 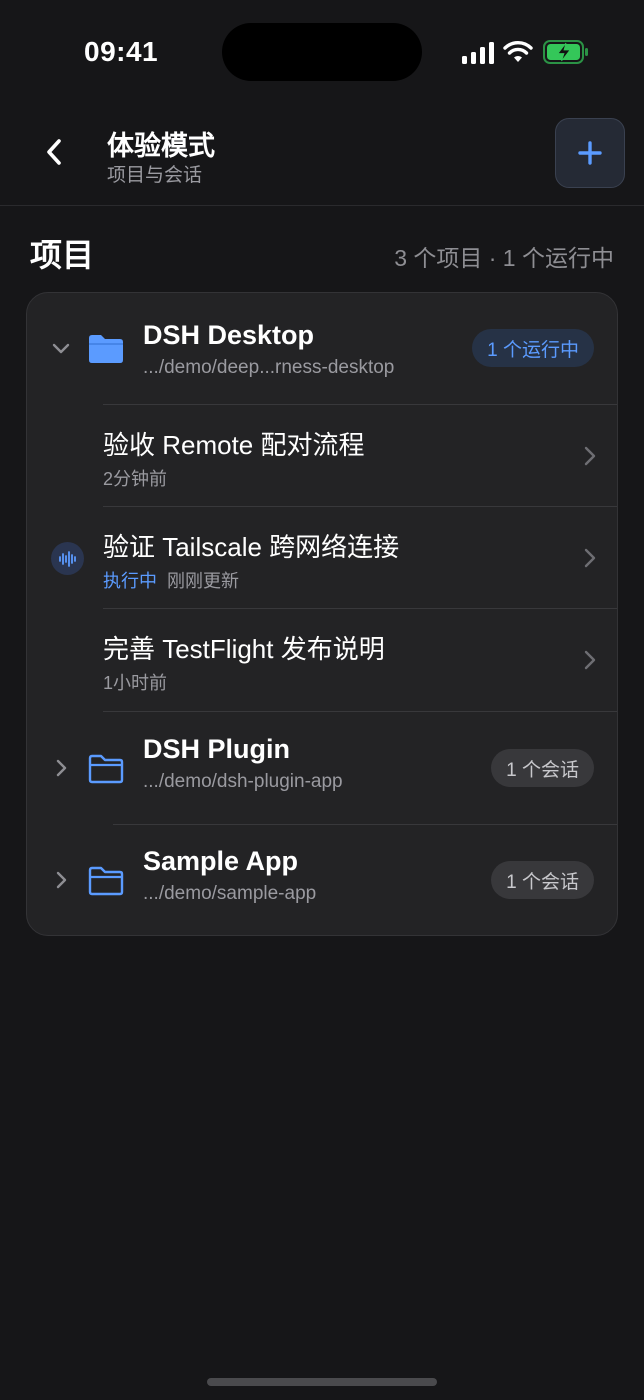 I want to click on session-updated: 1小时前, so click(x=135, y=683).